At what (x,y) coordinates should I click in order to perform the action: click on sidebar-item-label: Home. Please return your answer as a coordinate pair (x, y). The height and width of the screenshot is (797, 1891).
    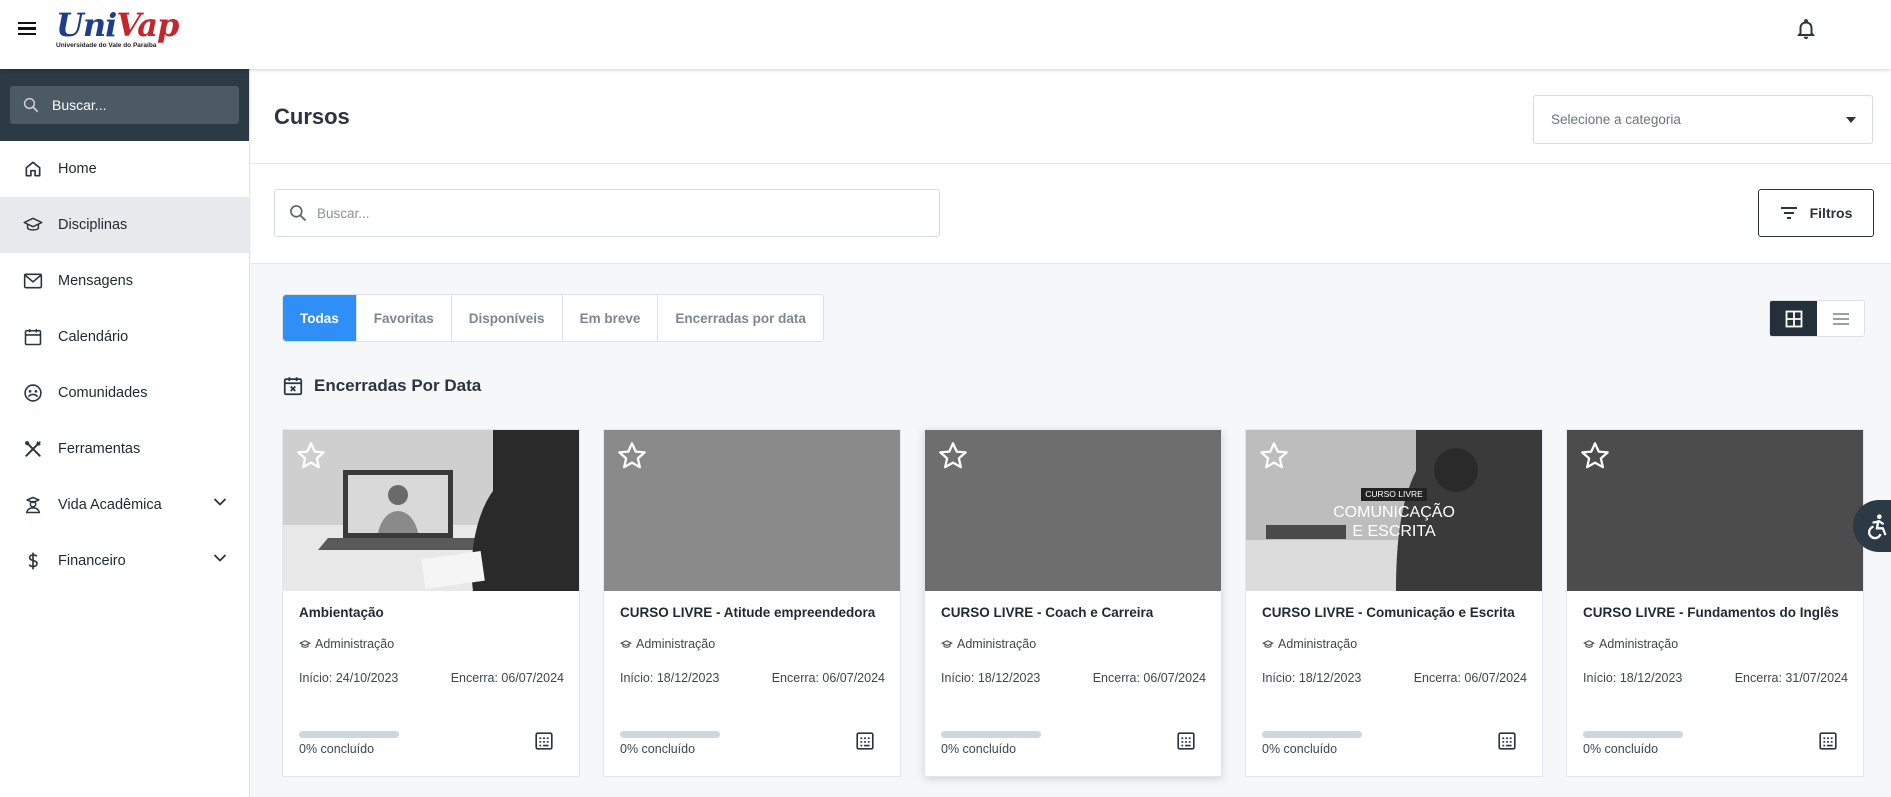
    Looking at the image, I should click on (77, 169).